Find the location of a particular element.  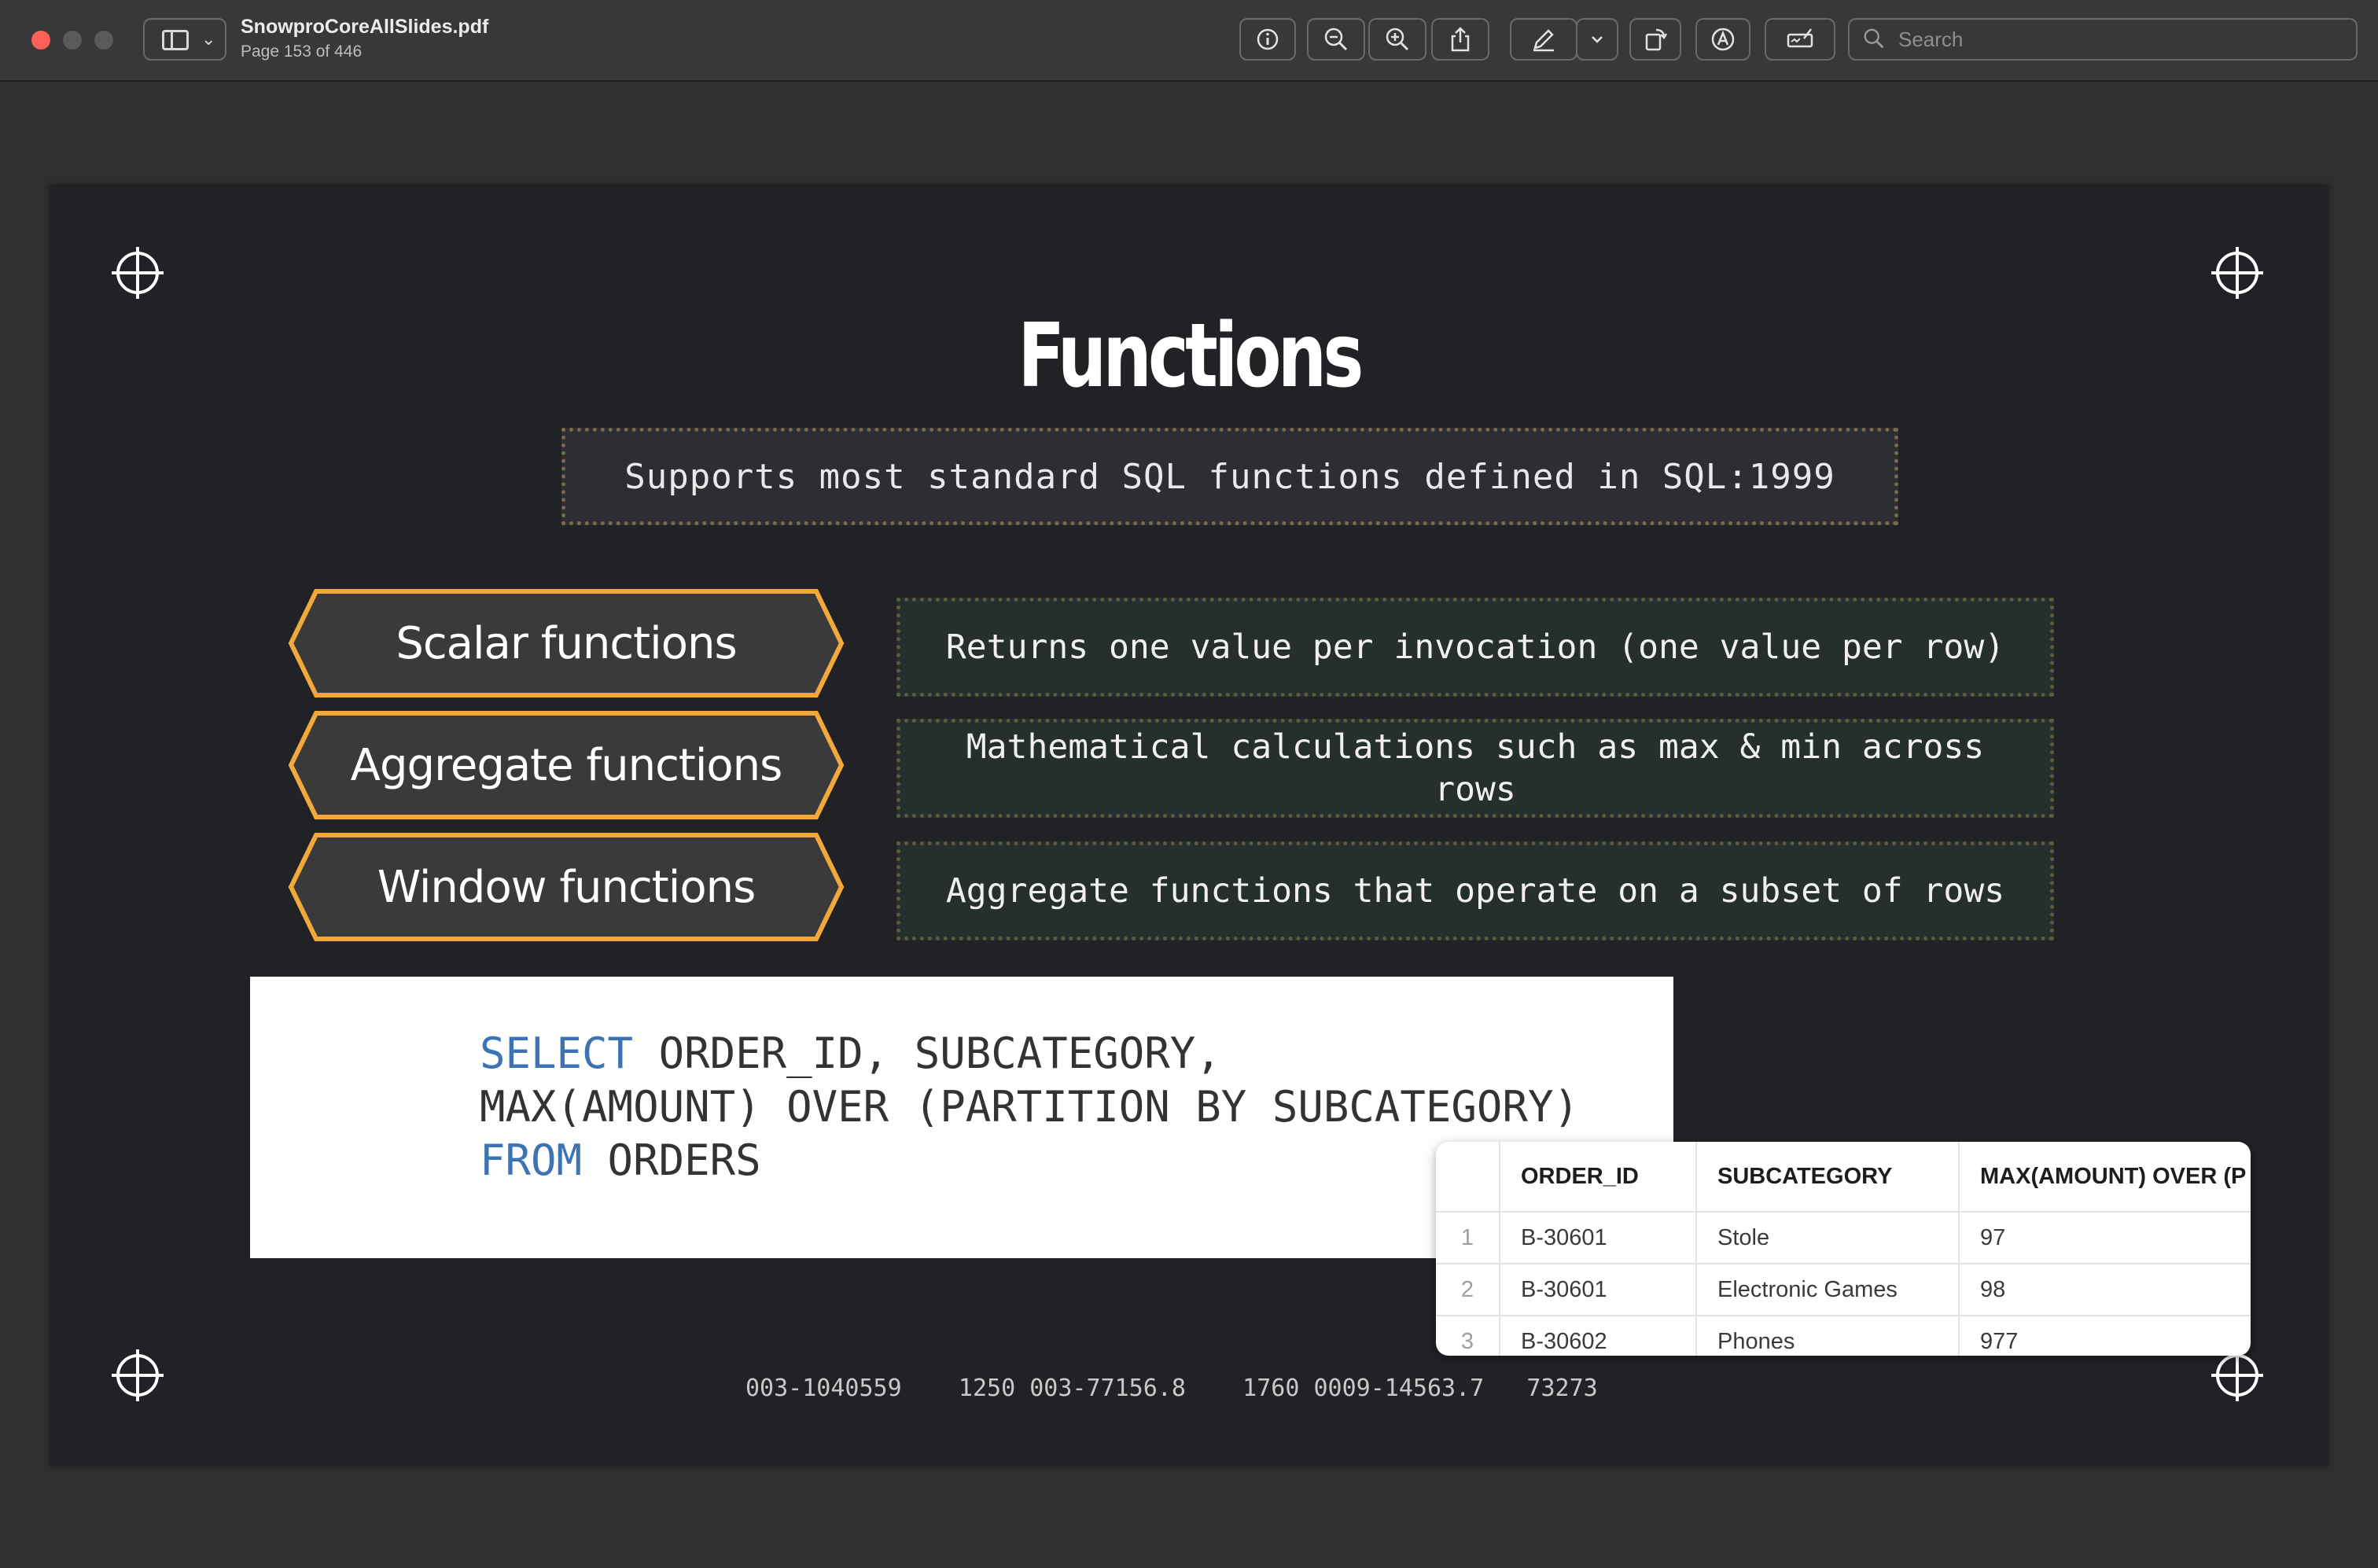

minimize-window-button is located at coordinates (72, 40).